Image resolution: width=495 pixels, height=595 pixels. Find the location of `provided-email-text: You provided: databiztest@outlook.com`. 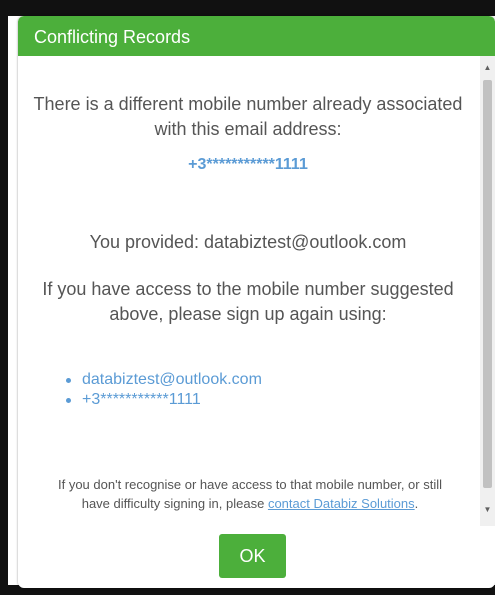

provided-email-text: You provided: databiztest@outlook.com is located at coordinates (248, 242).